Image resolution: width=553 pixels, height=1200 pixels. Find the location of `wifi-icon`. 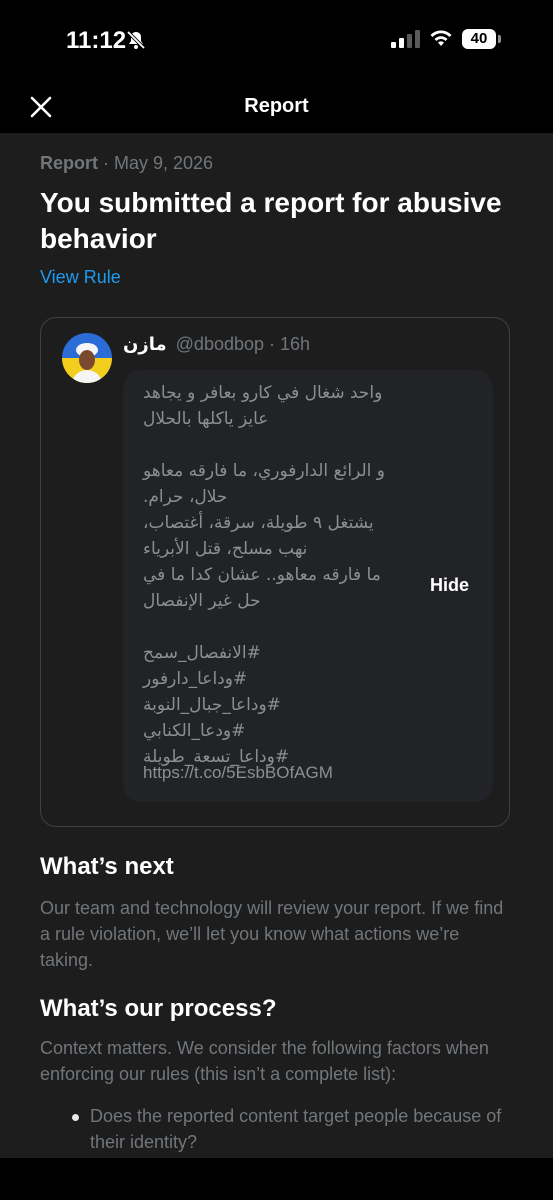

wifi-icon is located at coordinates (441, 38).